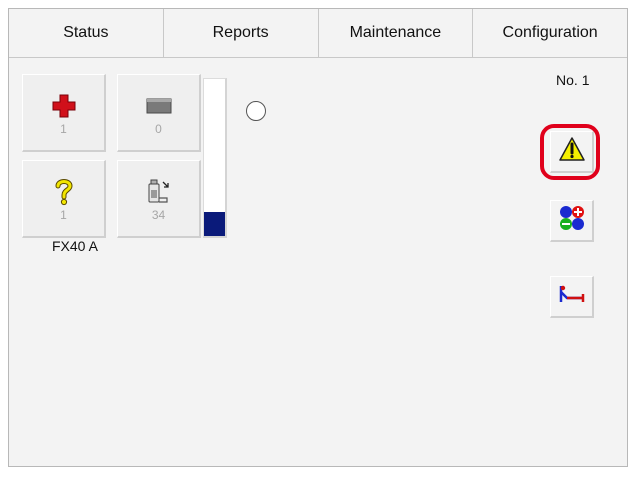 Image resolution: width=636 pixels, height=477 pixels. I want to click on device-name: FX40 A, so click(75, 246).